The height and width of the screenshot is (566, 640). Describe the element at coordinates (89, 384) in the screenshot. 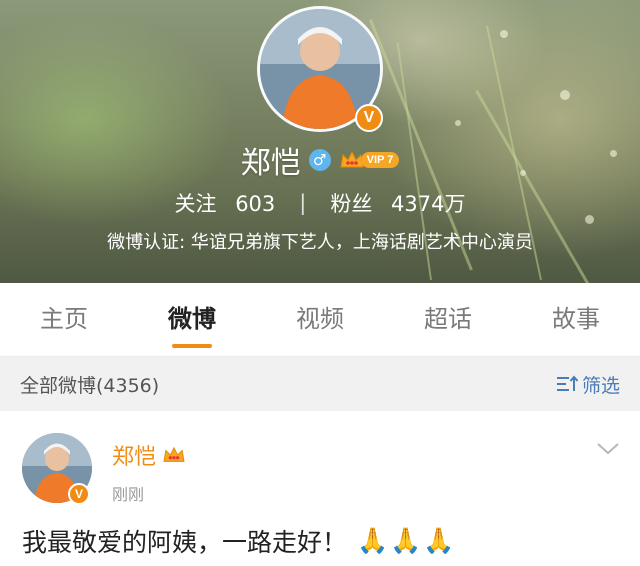

I see `all-posts-count: 全部微博(4356)` at that location.